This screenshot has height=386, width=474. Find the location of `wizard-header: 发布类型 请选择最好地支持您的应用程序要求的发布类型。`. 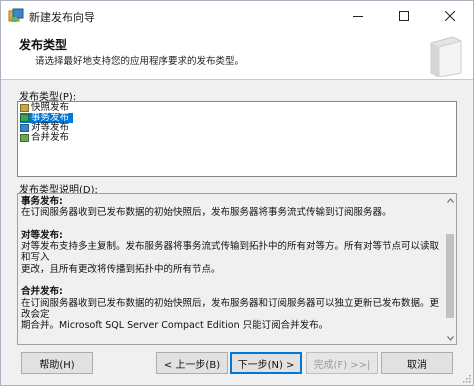

wizard-header: 发布类型 请选择最好地支持您的应用程序要求的发布类型。 is located at coordinates (237, 55).